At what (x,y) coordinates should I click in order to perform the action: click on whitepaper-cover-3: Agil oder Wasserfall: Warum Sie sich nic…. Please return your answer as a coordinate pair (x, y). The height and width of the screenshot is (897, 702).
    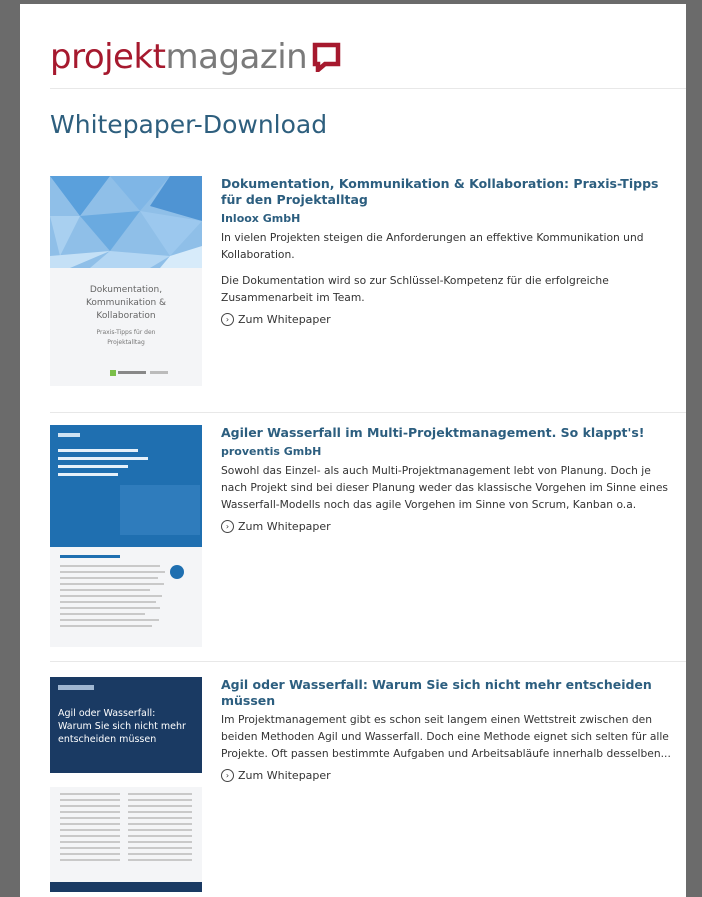
    Looking at the image, I should click on (126, 784).